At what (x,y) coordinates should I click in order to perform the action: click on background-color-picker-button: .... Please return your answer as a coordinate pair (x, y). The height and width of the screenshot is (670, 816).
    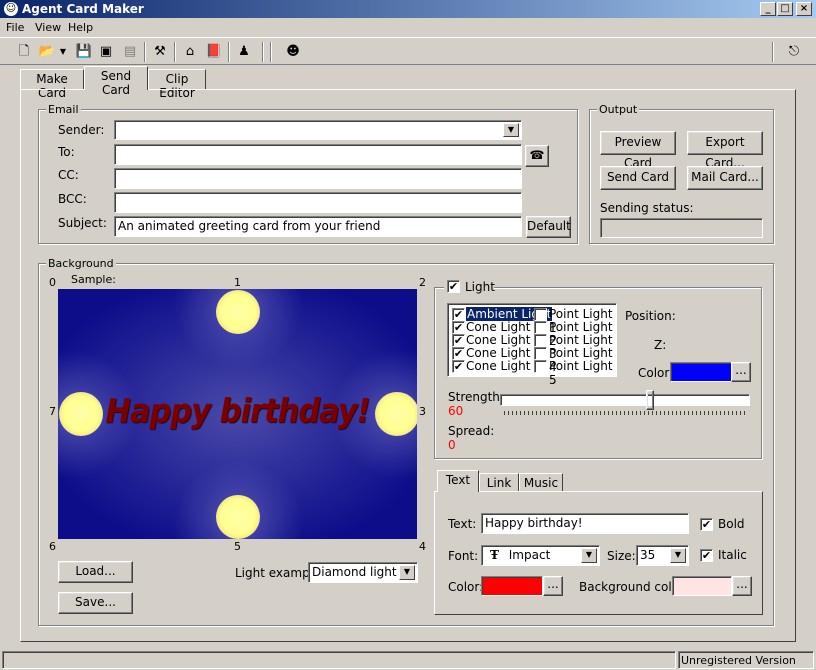
    Looking at the image, I should click on (742, 586).